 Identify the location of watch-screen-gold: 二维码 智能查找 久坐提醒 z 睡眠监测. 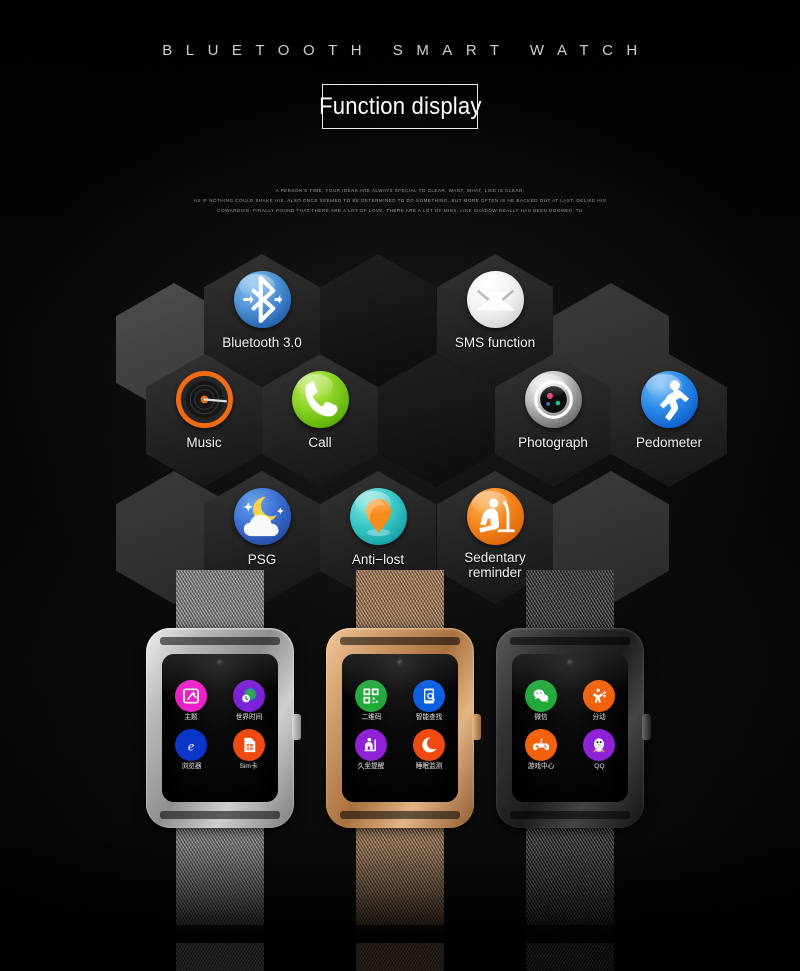
(400, 728).